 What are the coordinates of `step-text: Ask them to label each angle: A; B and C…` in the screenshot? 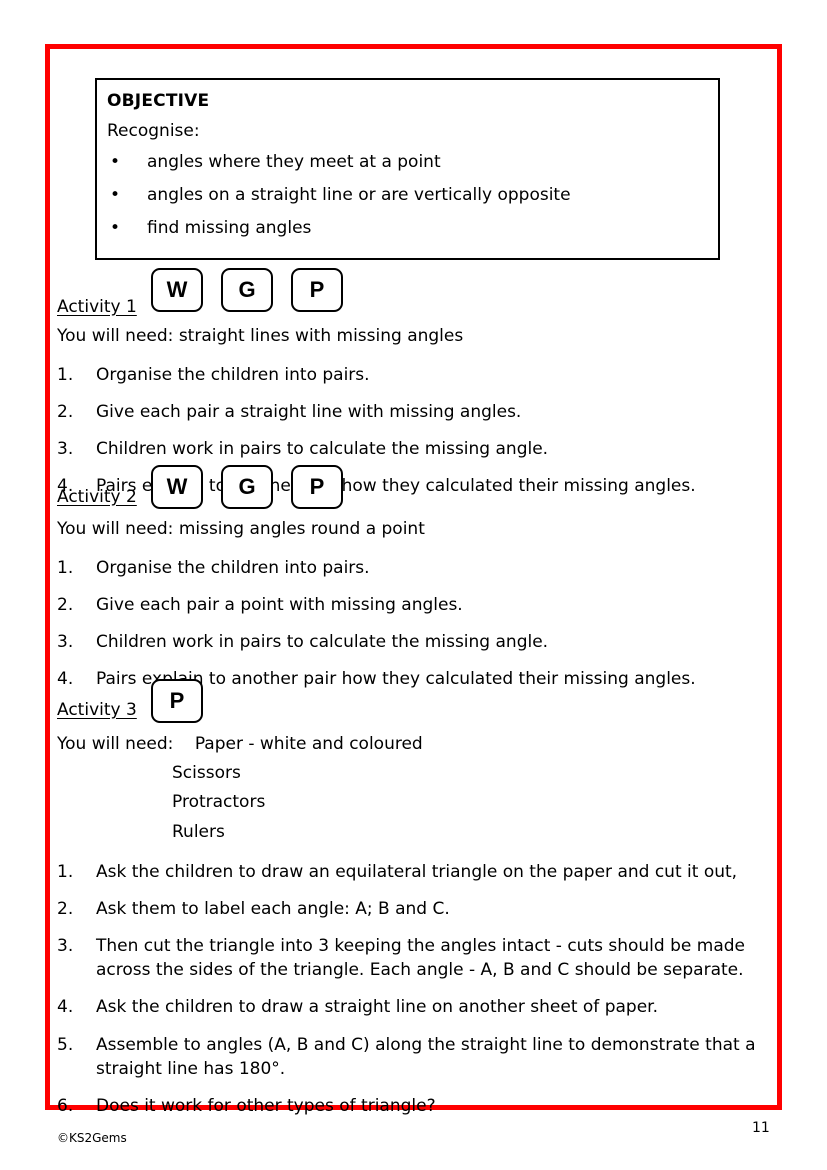 It's located at (273, 909).